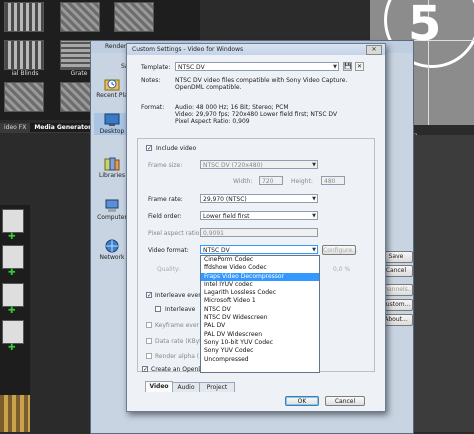 This screenshot has height=434, width=474. Describe the element at coordinates (260, 293) in the screenshot. I see `codec-option: Lagarith Lossless Codec` at that location.